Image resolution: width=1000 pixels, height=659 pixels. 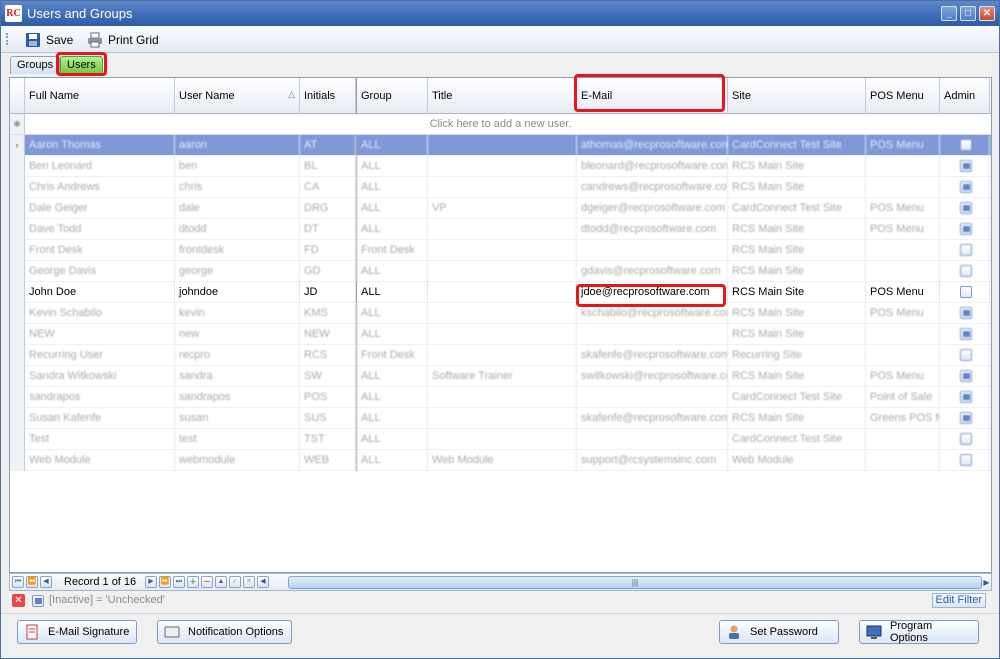 What do you see at coordinates (46, 582) in the screenshot?
I see `prev-record-icon: ◀` at bounding box center [46, 582].